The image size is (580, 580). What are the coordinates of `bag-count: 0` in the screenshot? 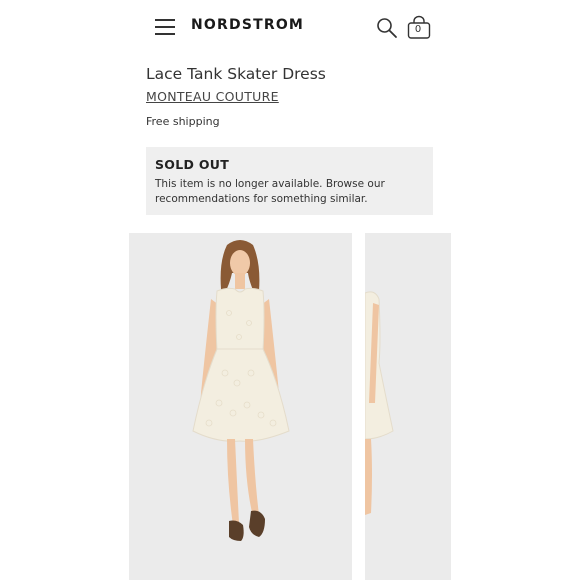 It's located at (418, 29).